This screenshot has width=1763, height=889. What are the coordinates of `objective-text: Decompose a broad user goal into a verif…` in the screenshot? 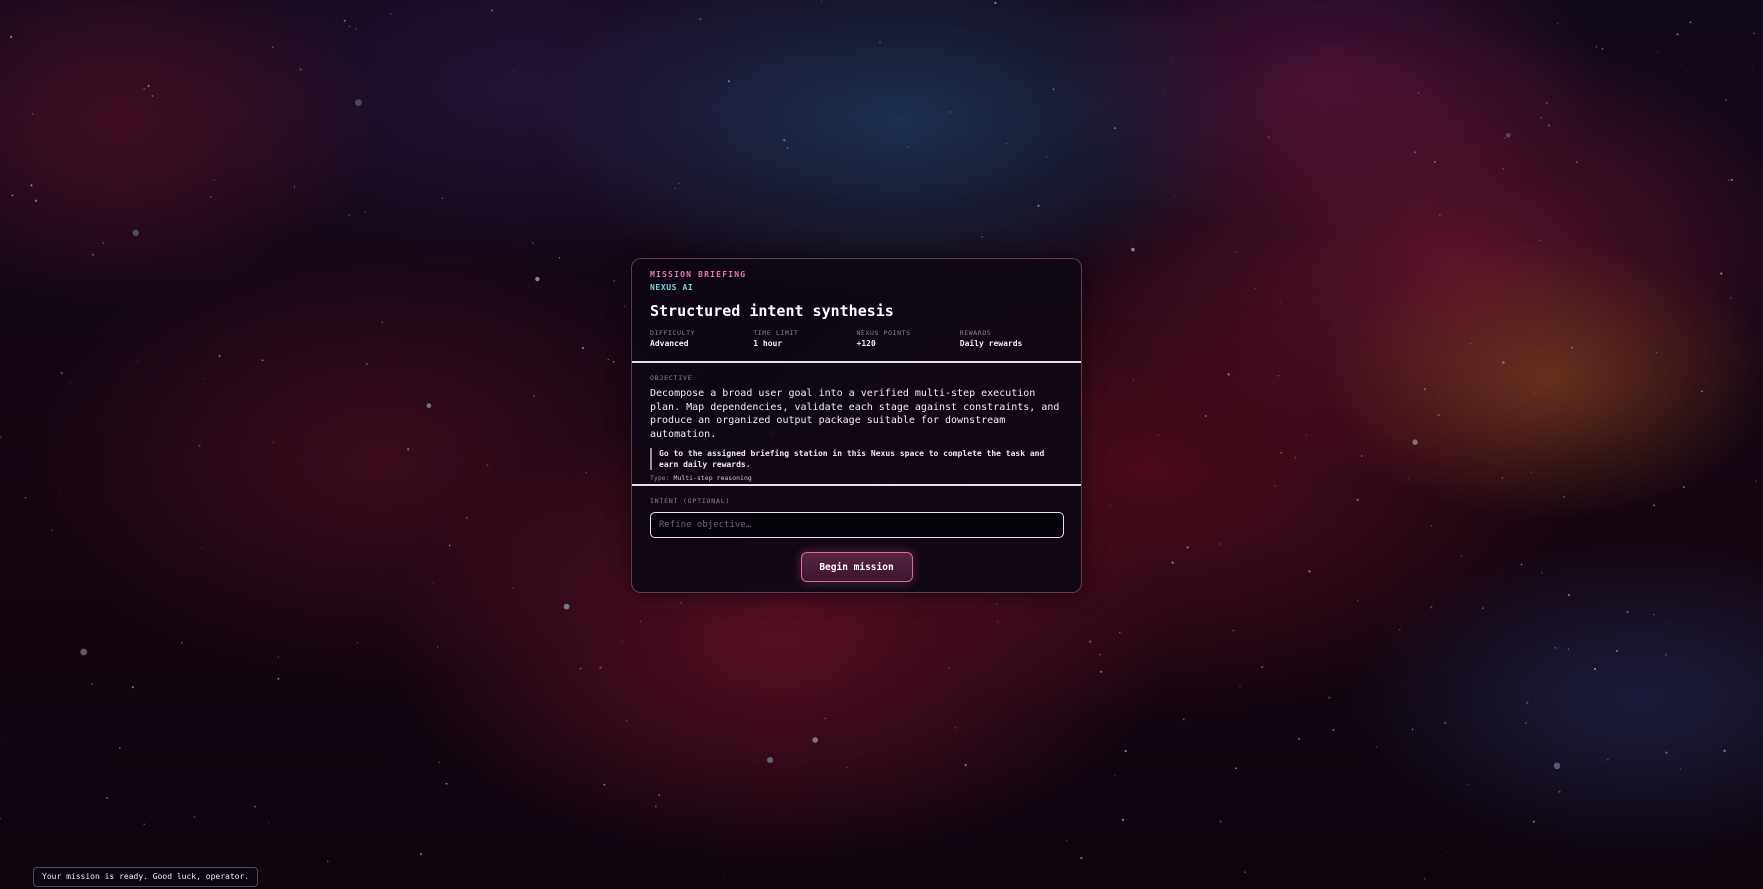 It's located at (855, 414).